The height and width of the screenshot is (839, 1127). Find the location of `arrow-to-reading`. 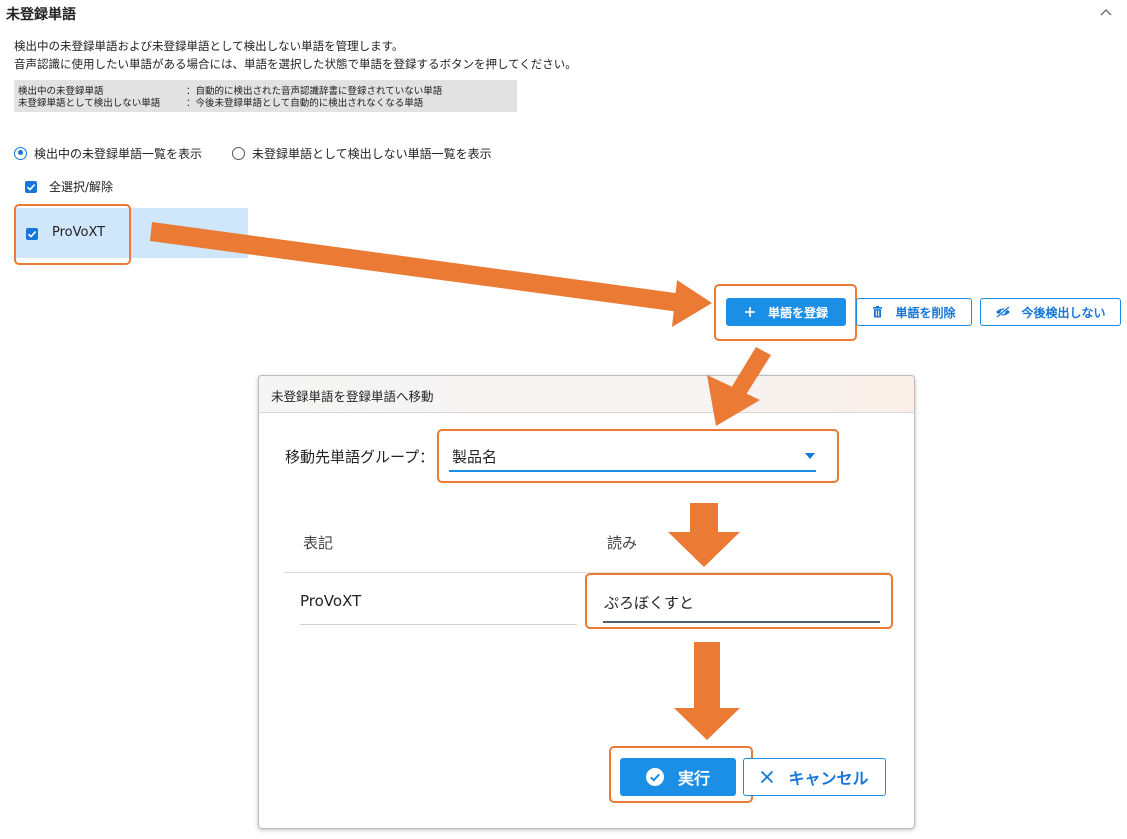

arrow-to-reading is located at coordinates (704, 535).